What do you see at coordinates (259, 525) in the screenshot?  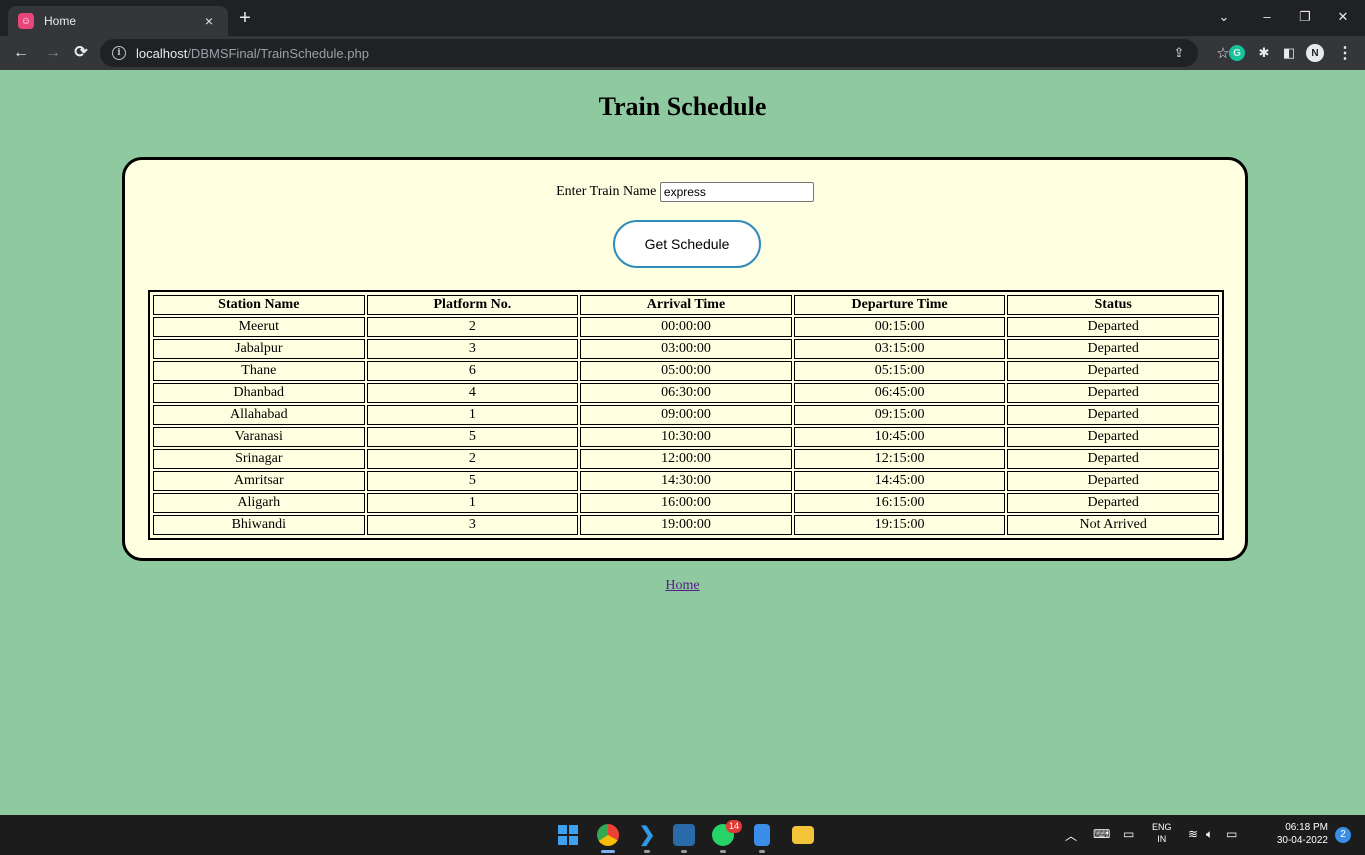 I see `table-cell: Bhiwandi` at bounding box center [259, 525].